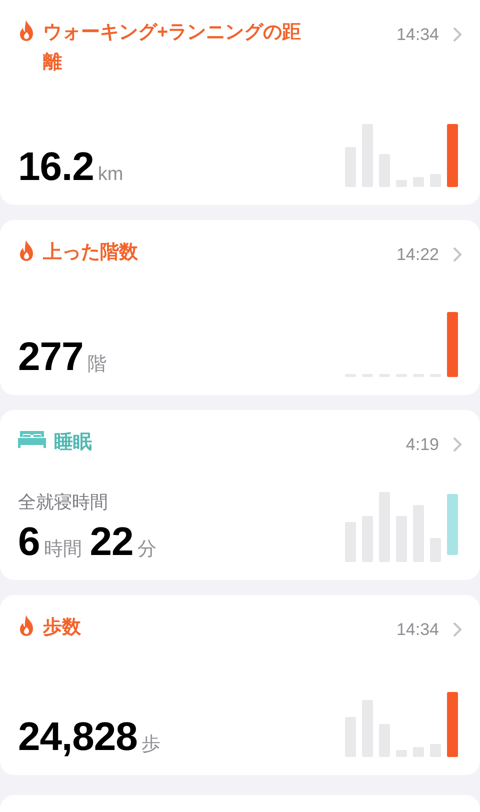 The width and height of the screenshot is (480, 812). Describe the element at coordinates (146, 550) in the screenshot. I see `value-unit: 分` at that location.